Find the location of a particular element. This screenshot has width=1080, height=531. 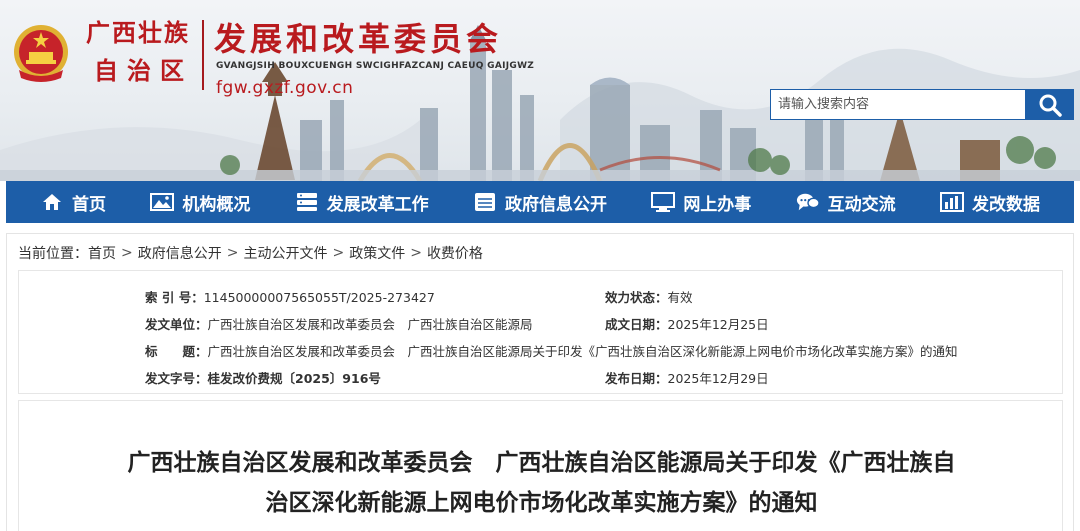

meta-value: 2025年12月29日 is located at coordinates (718, 378).